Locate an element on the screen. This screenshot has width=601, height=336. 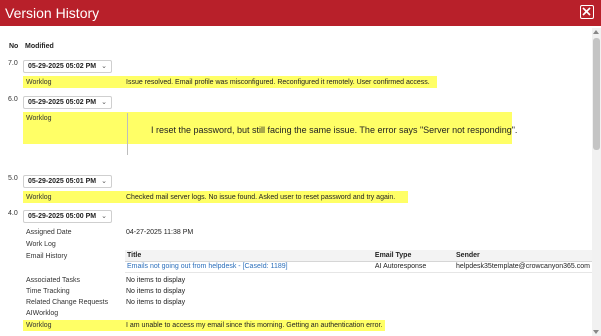
scroll-down-icon is located at coordinates (596, 332).